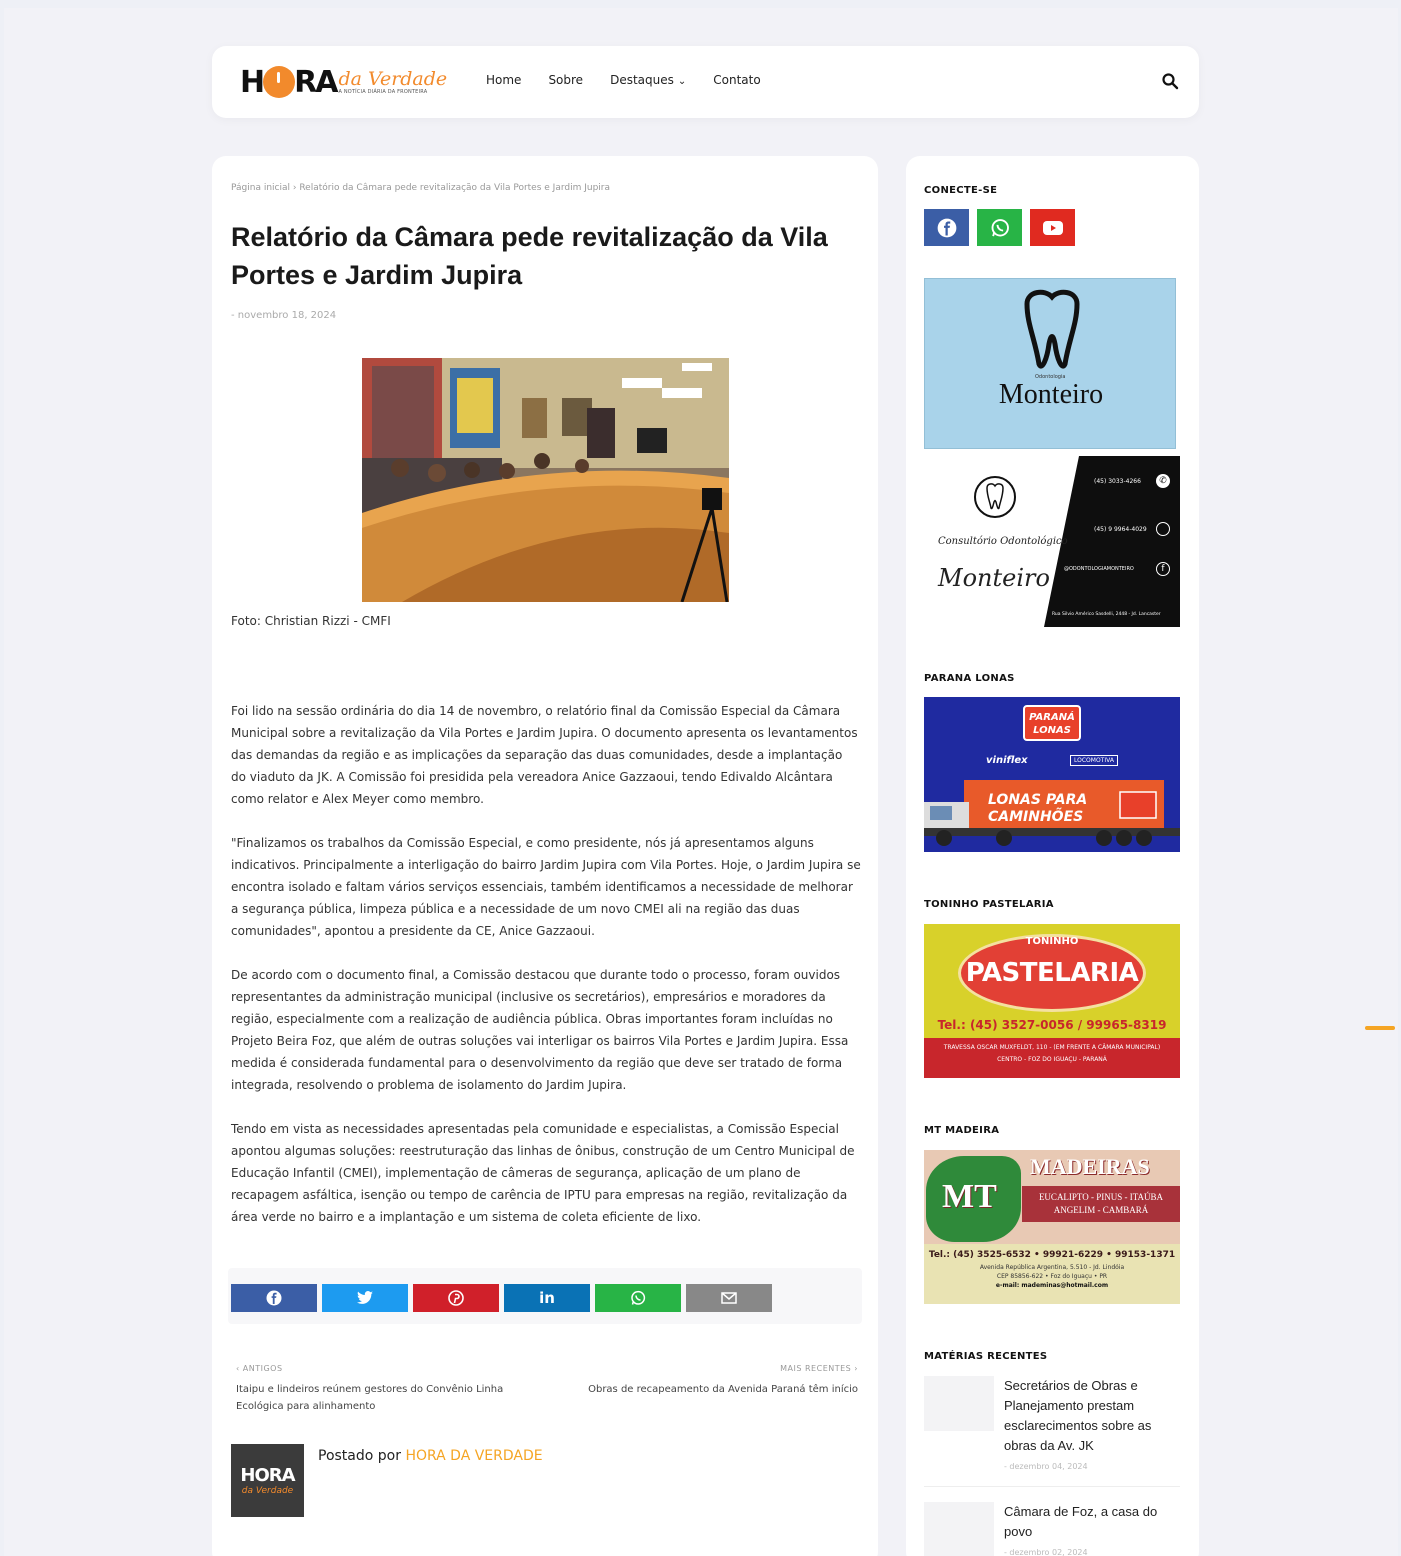  Describe the element at coordinates (969, 1196) in the screenshot. I see `mt-logo-text: MT` at that location.